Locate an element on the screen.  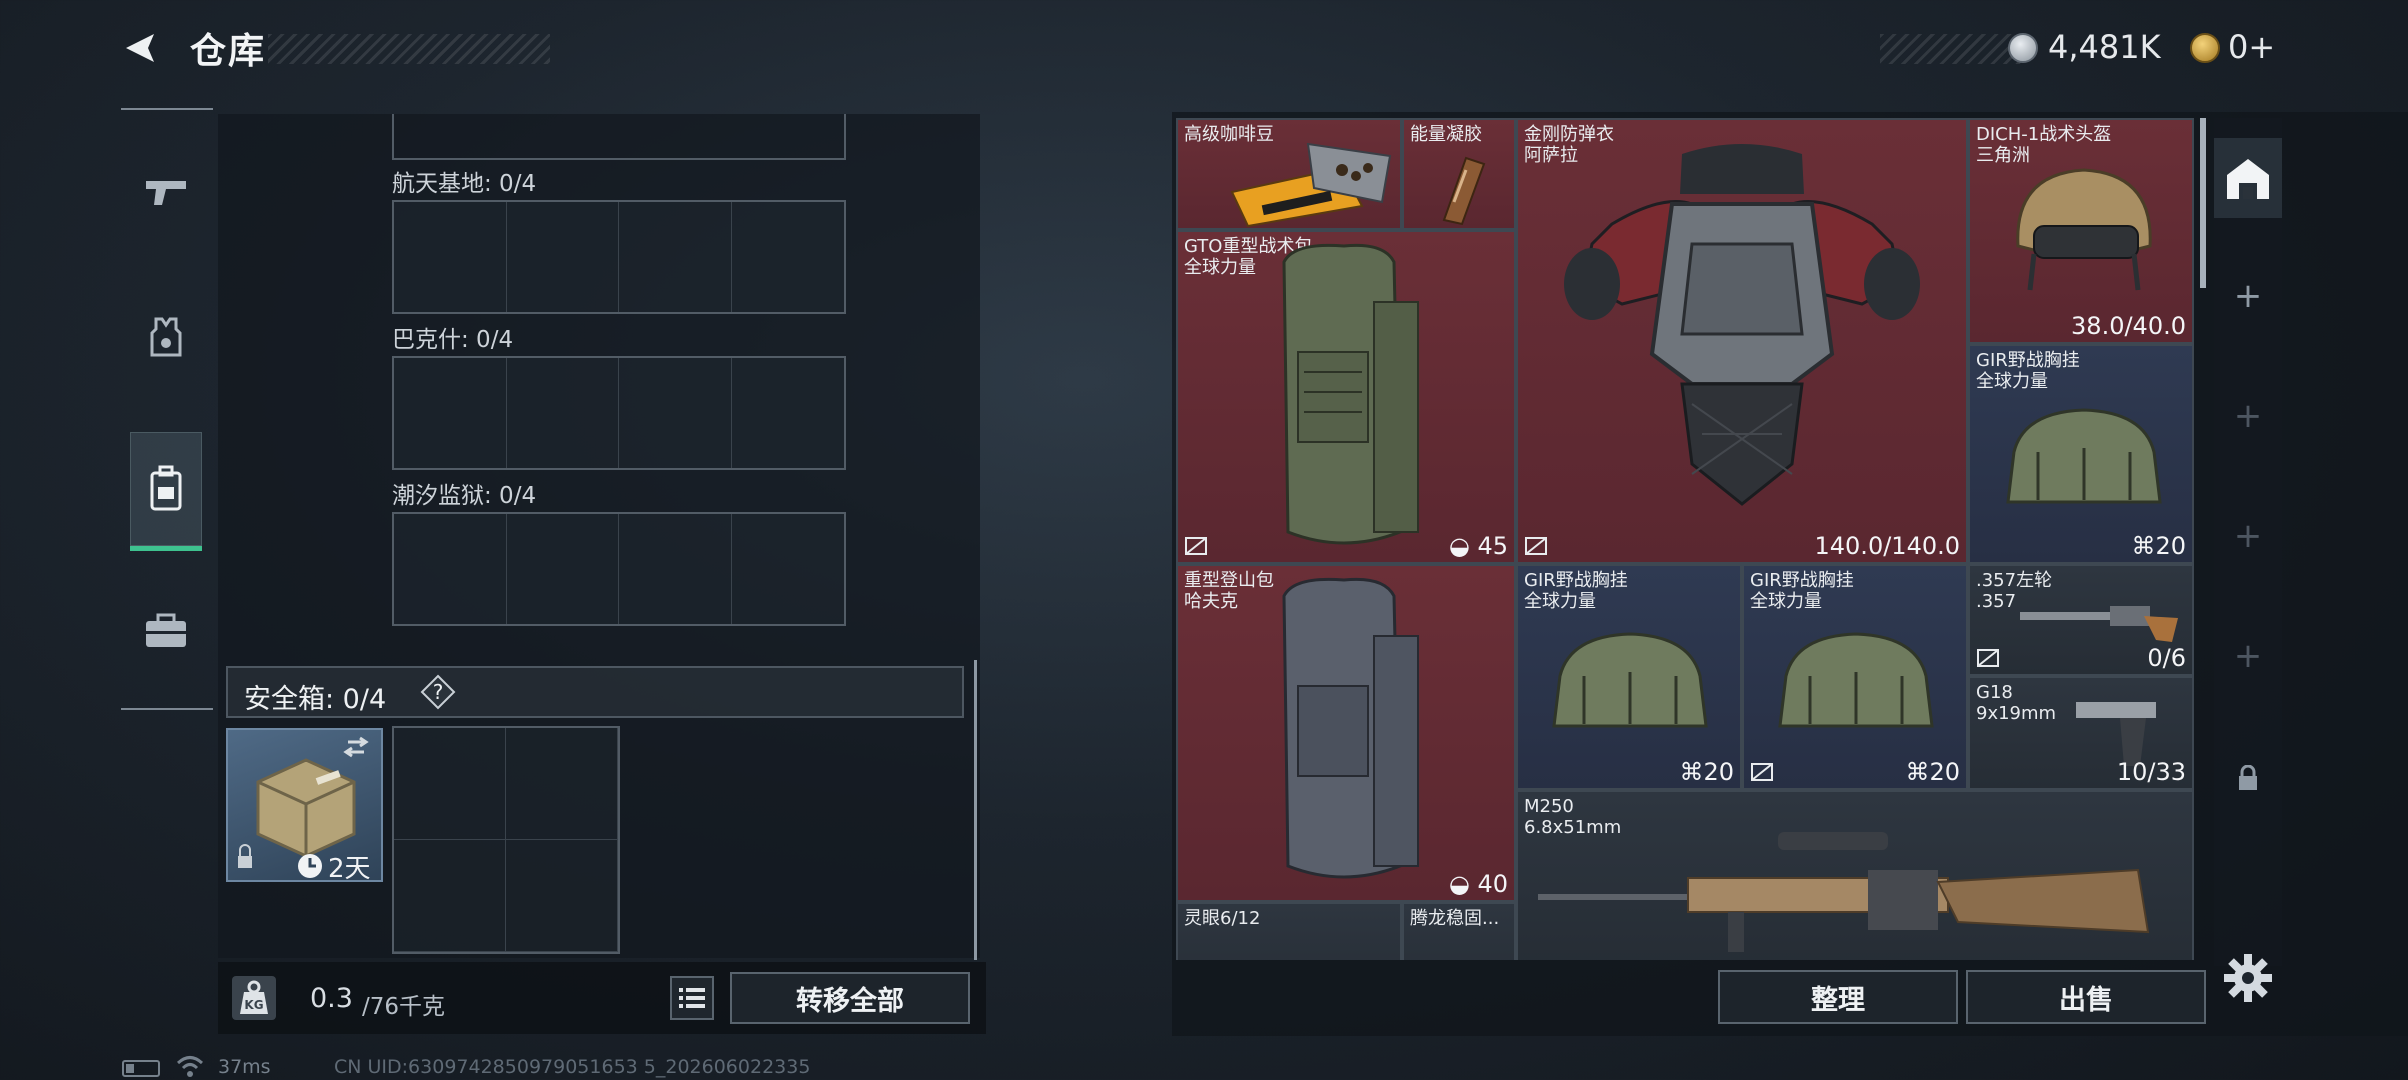
sort-button: 整理 is located at coordinates (1838, 997).